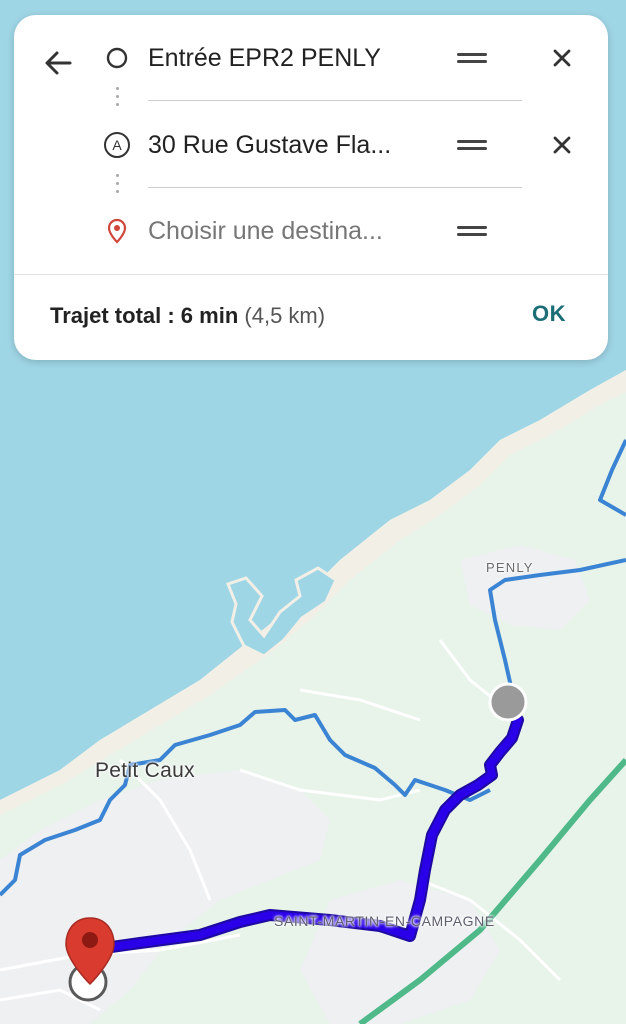 The width and height of the screenshot is (626, 1024). I want to click on location-pin-icon, so click(117, 231).